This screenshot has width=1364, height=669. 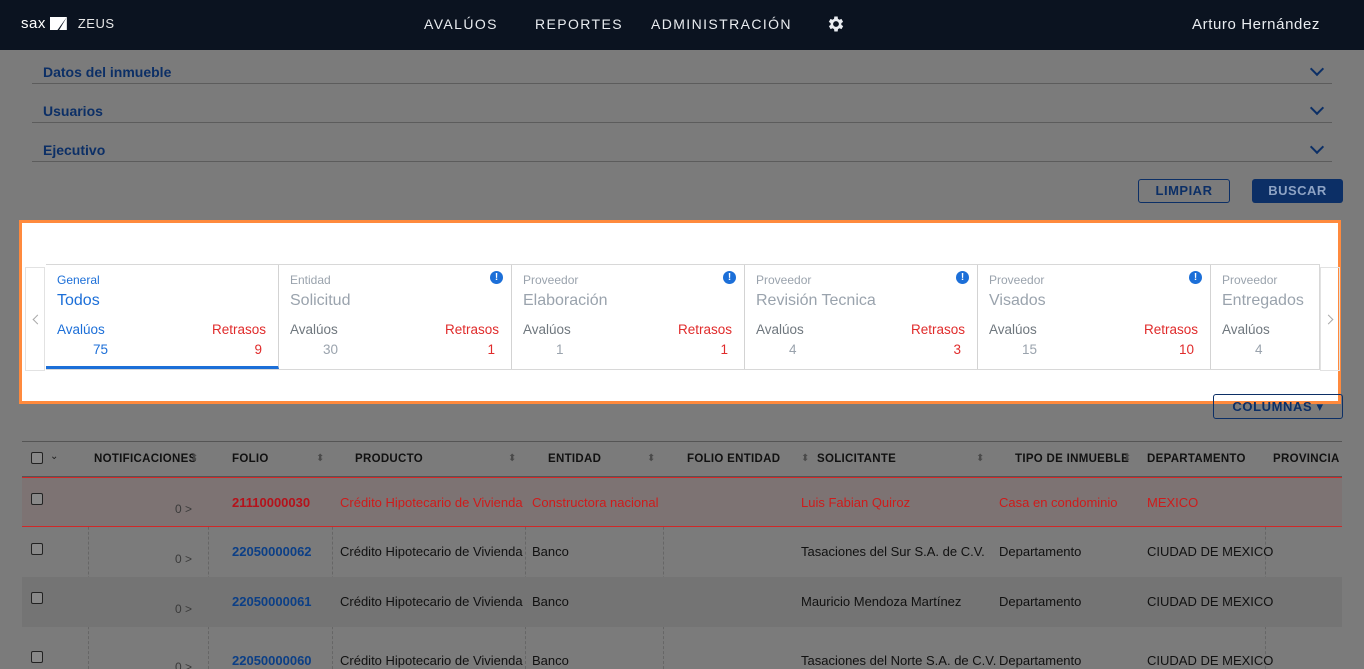 I want to click on chevron-right-icon, so click(x=1328, y=319).